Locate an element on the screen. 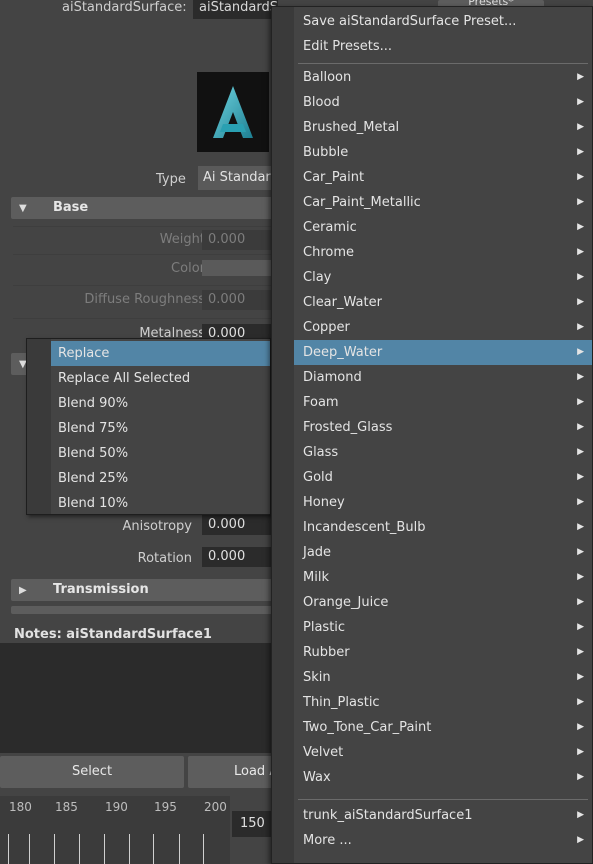  blend-item-replace-all-selected: Replace All Selected is located at coordinates (160, 378).